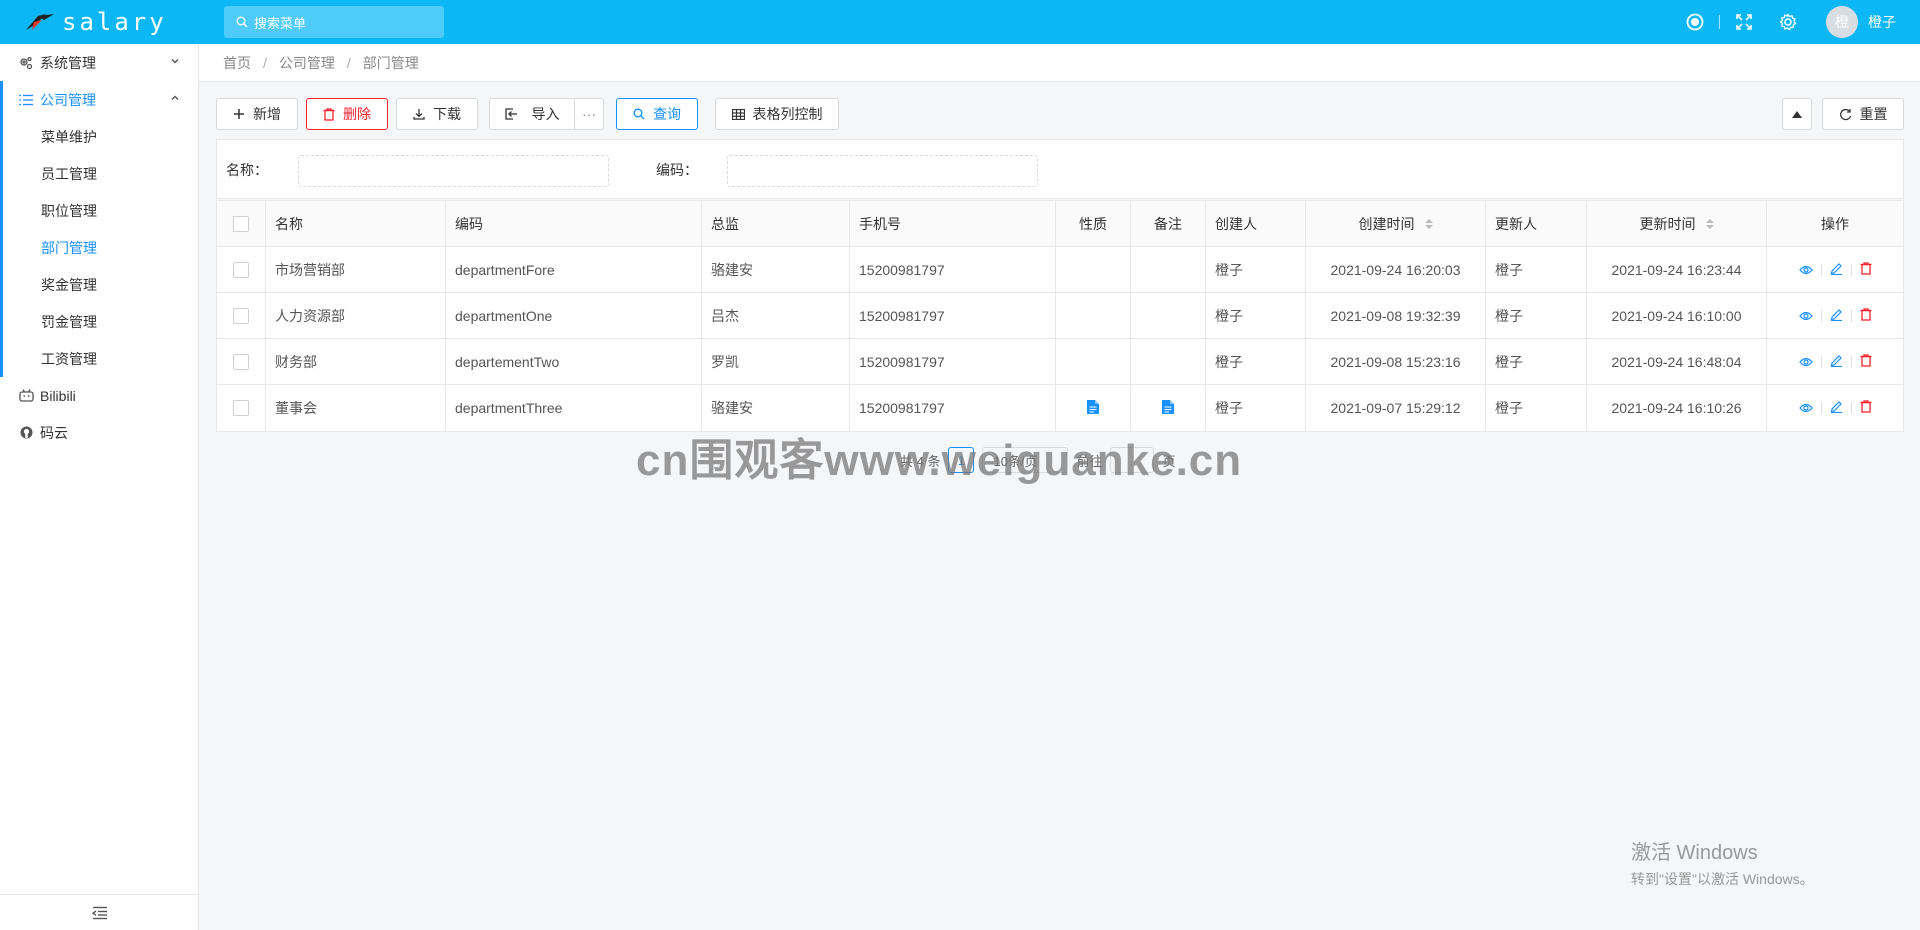 The height and width of the screenshot is (930, 1920). I want to click on column-header-label: 更新时间, so click(1667, 223).